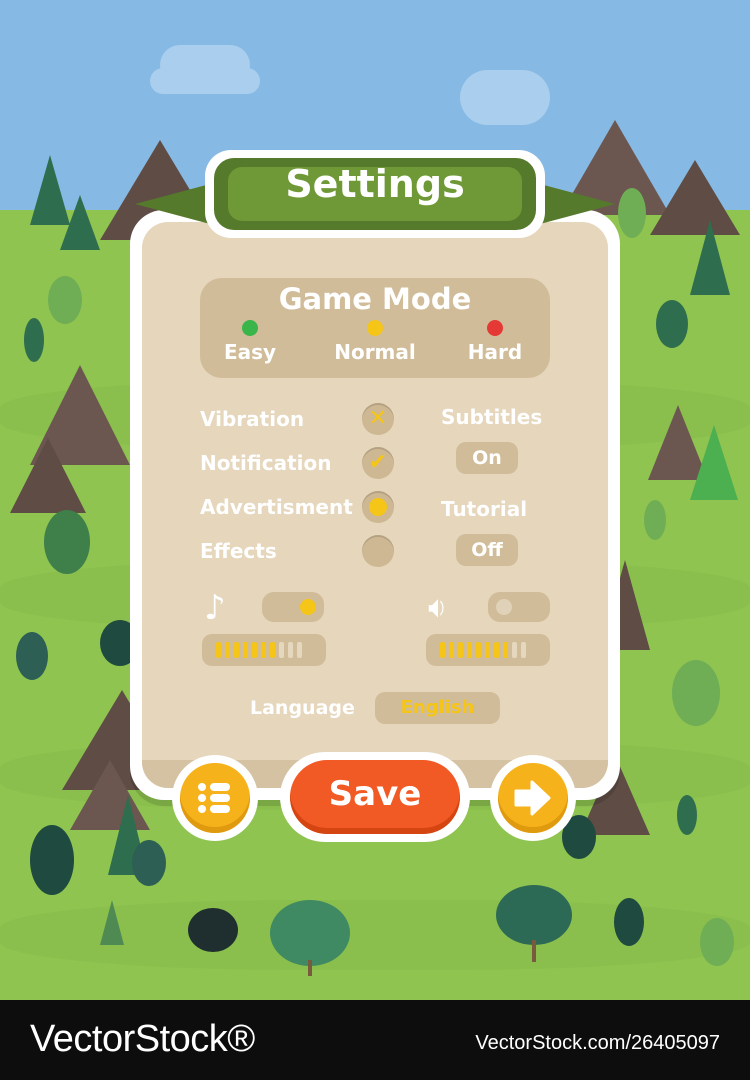 Image resolution: width=750 pixels, height=1080 pixels. I want to click on watermark-id: VectorStock.com/26405097, so click(597, 1043).